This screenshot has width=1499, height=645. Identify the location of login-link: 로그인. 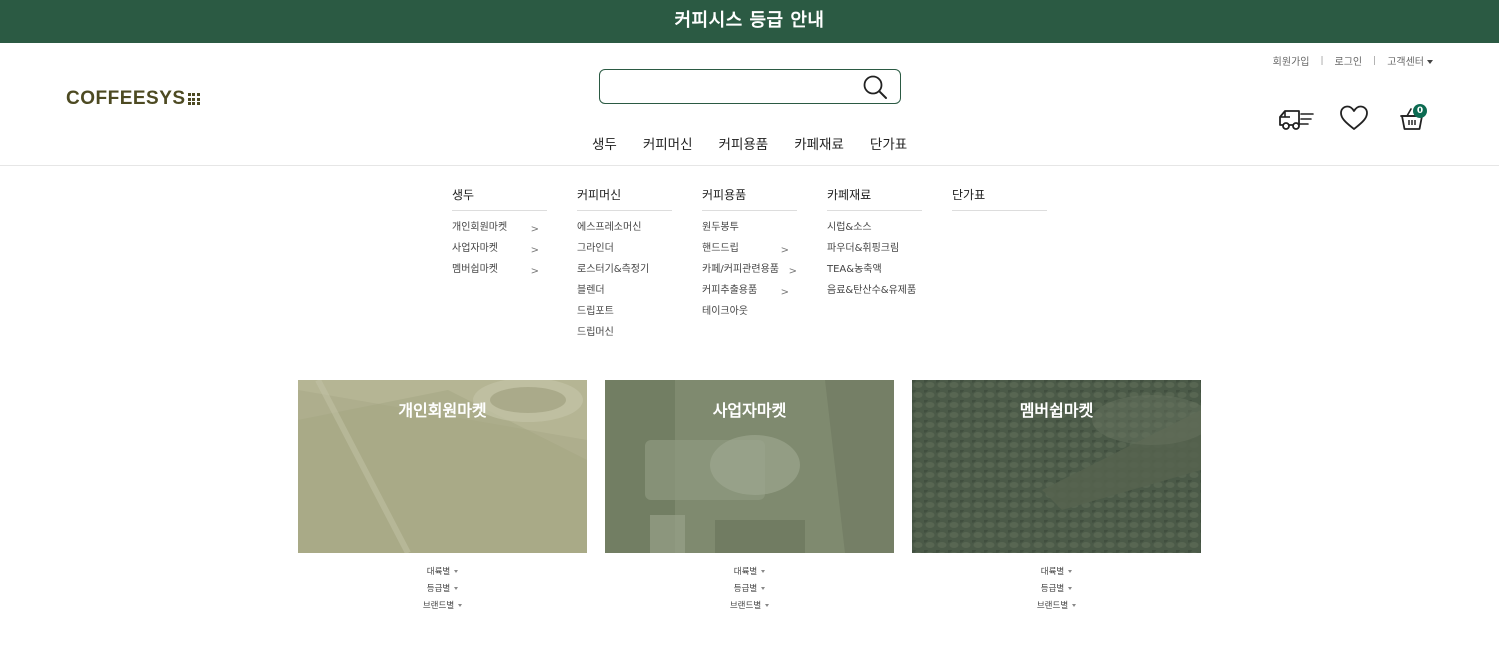
(1349, 60).